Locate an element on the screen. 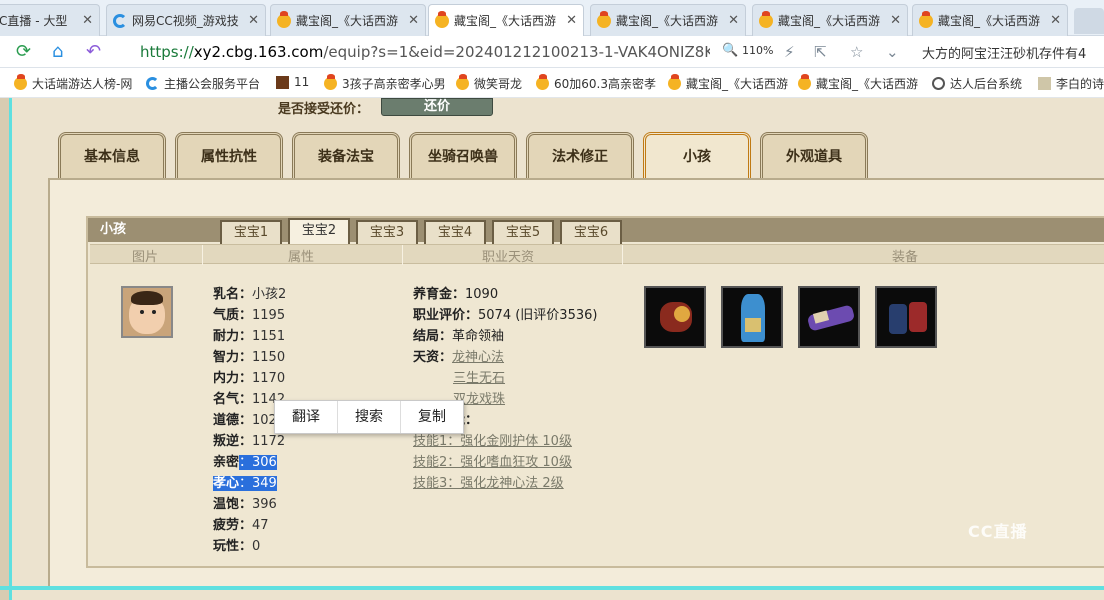 This screenshot has height=600, width=1104. browser-tab: 网易CC视频_游戏技 ✕ is located at coordinates (186, 20).